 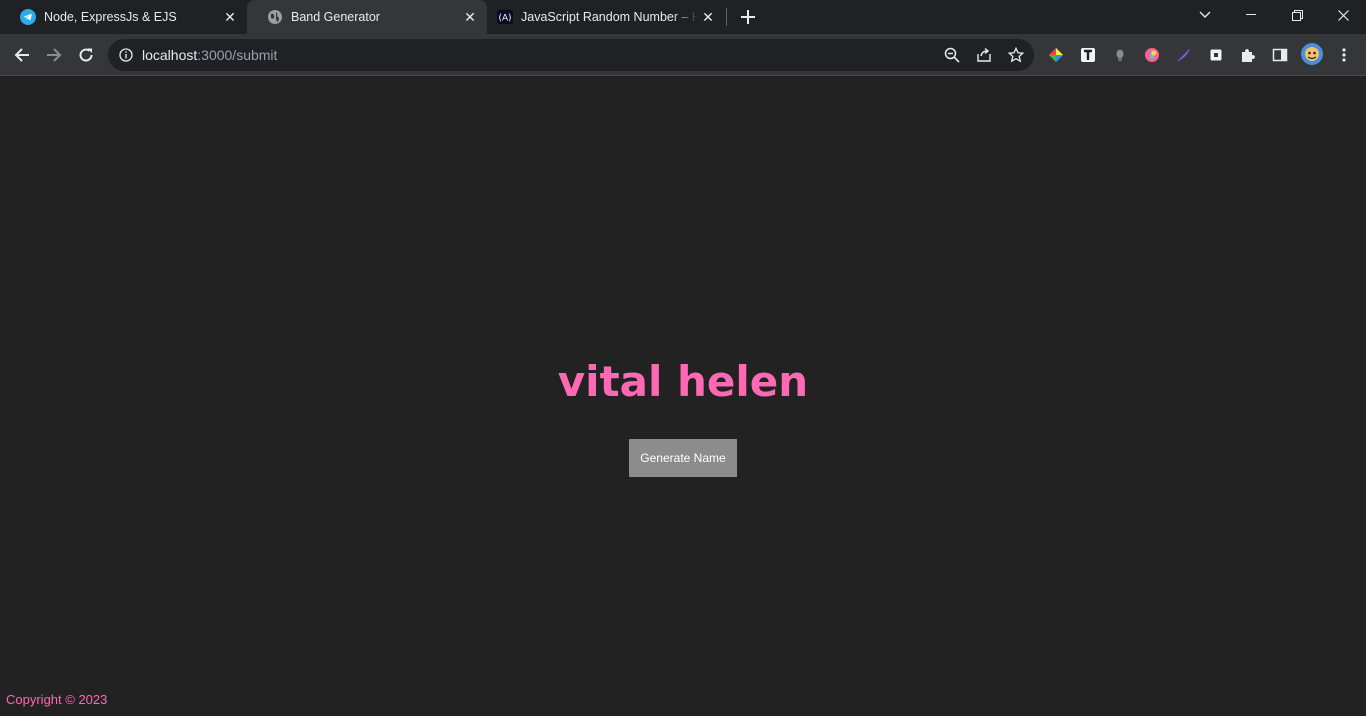 What do you see at coordinates (748, 17) in the screenshot?
I see `new-tab-button` at bounding box center [748, 17].